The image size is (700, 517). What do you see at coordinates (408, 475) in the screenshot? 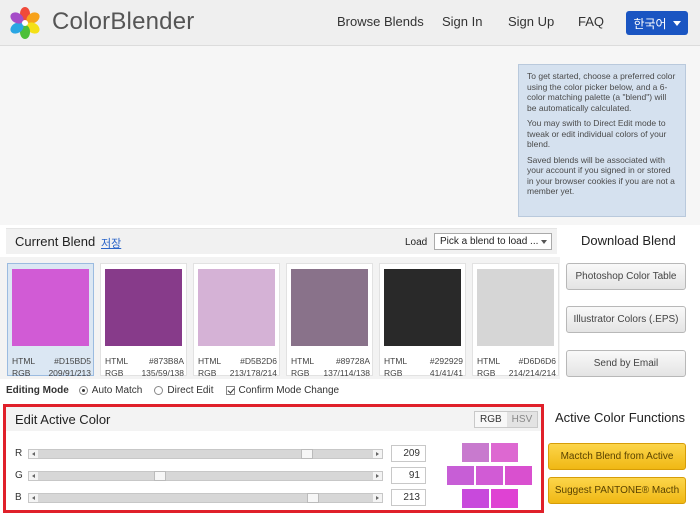
I see `green-value-input: 91` at bounding box center [408, 475].